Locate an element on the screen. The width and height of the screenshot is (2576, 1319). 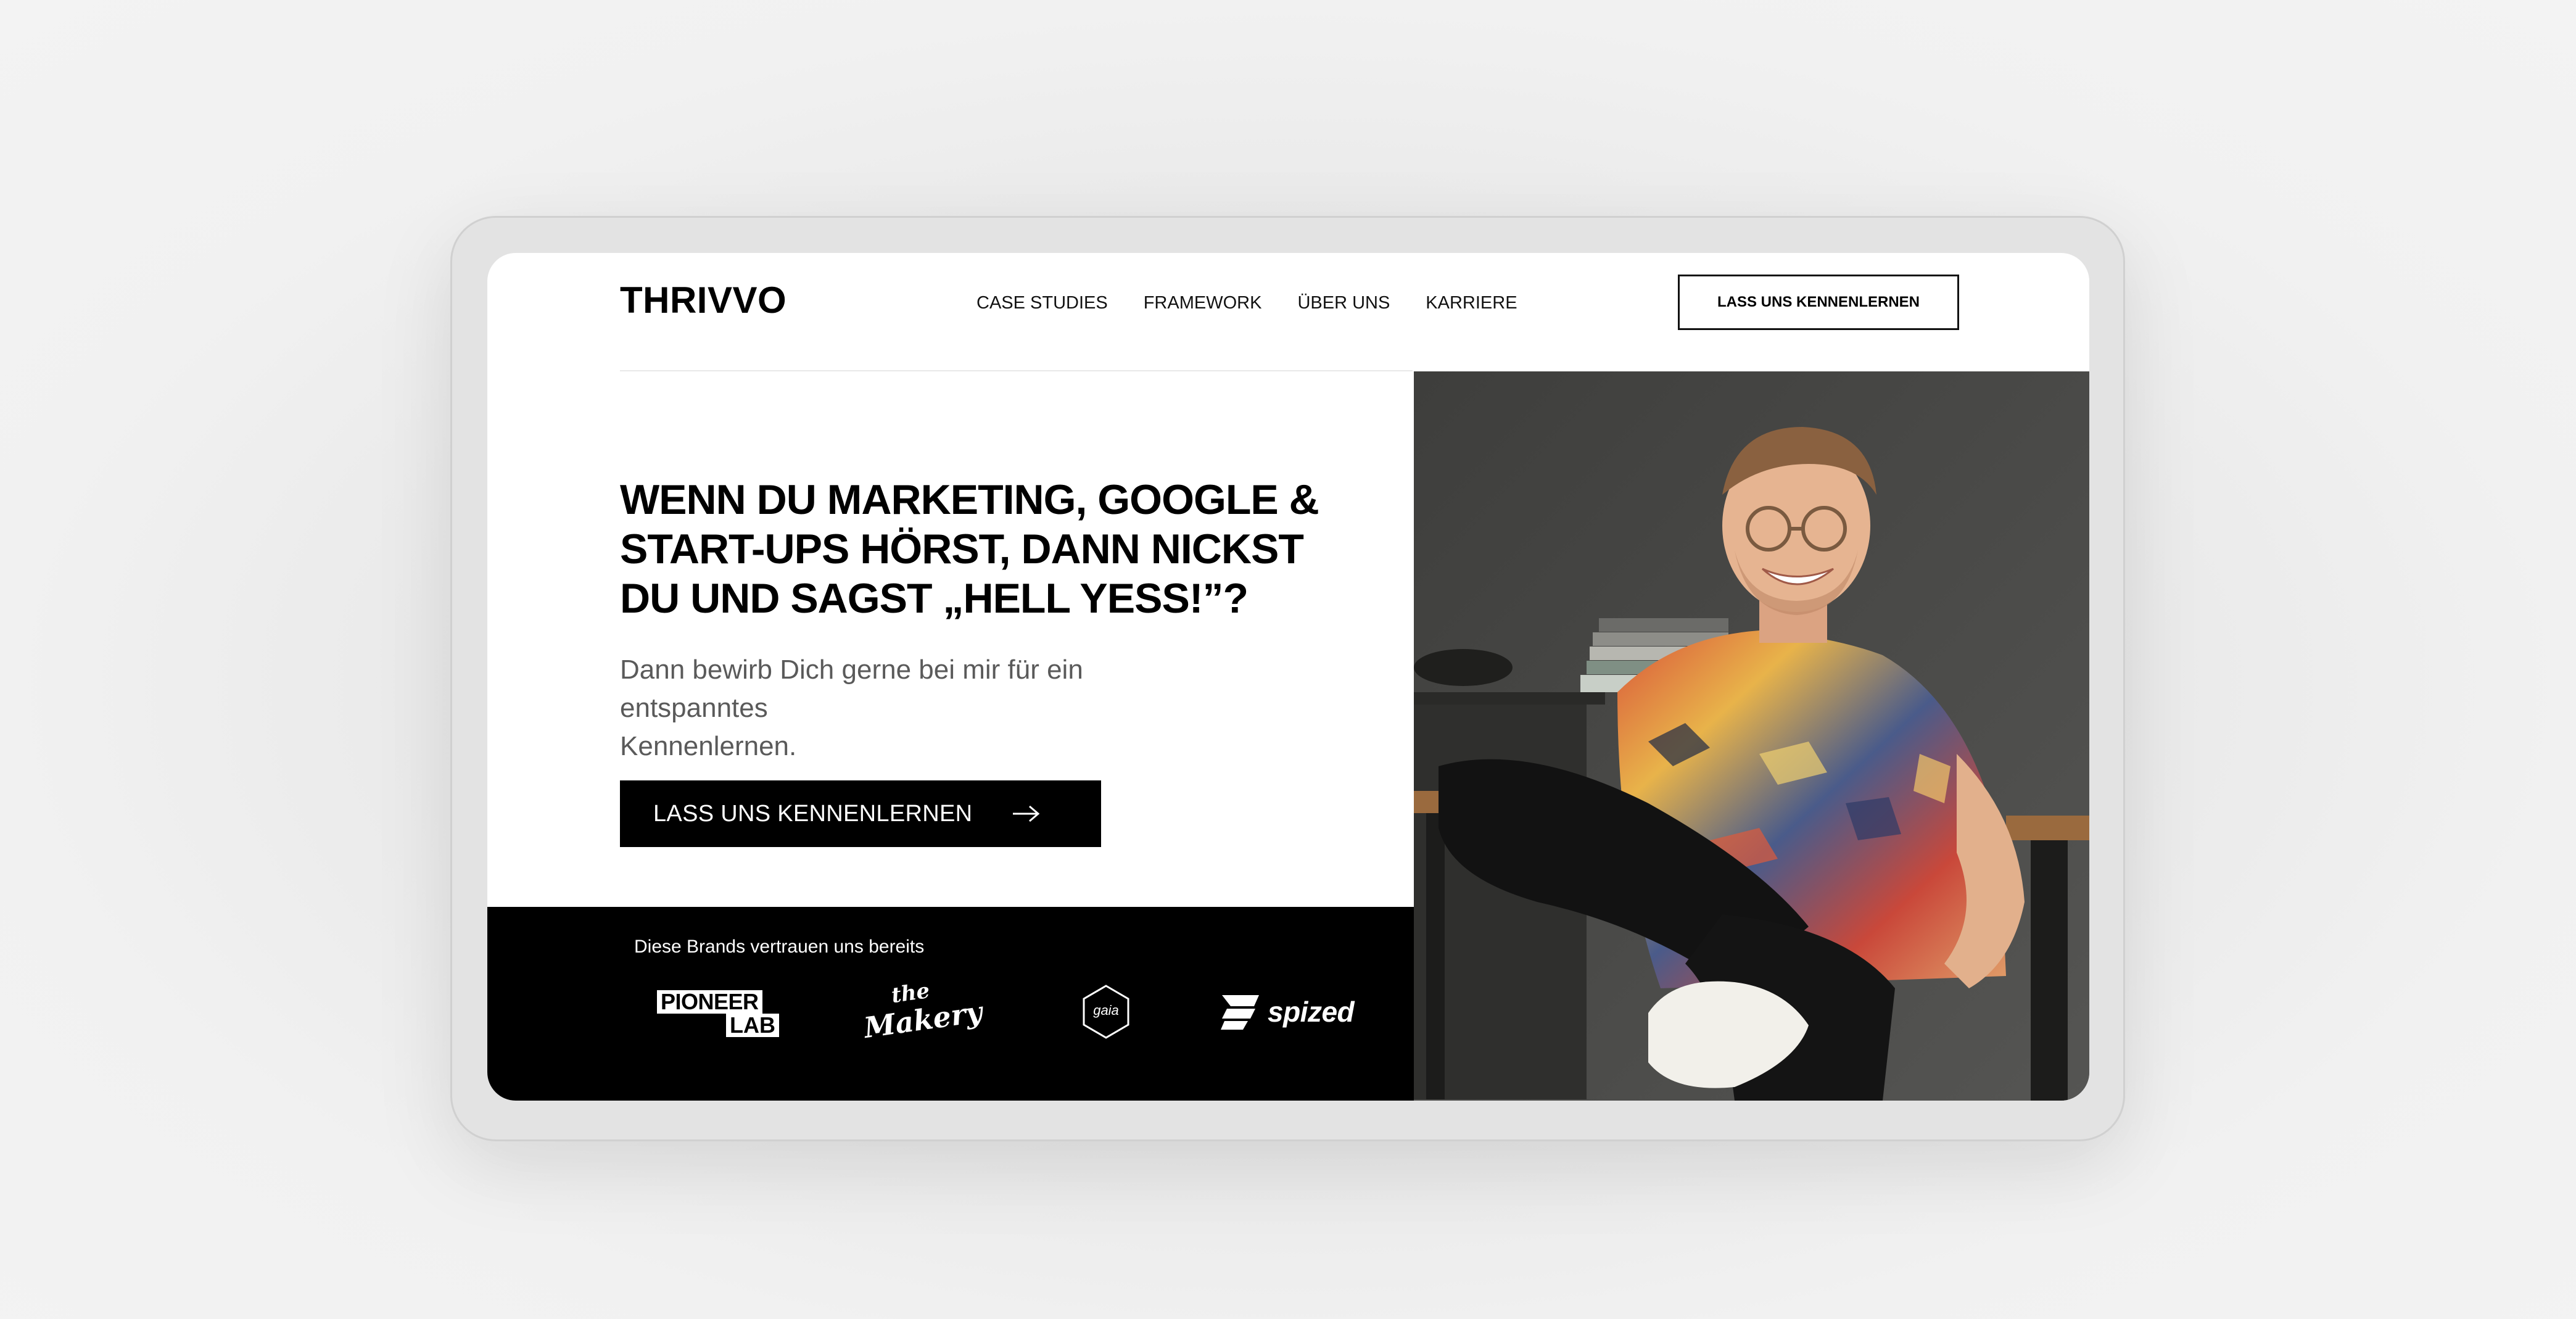
nav-framework: FRAMEWORK is located at coordinates (1203, 303).